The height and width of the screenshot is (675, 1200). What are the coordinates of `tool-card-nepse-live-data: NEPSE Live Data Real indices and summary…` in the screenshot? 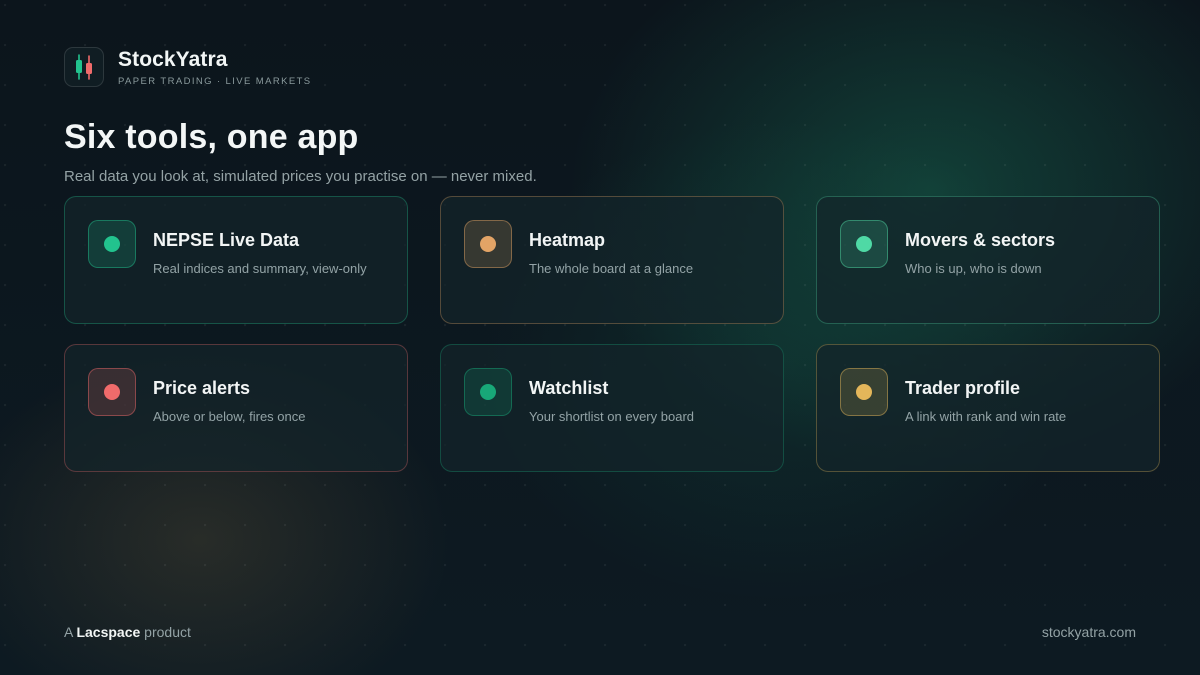 It's located at (236, 260).